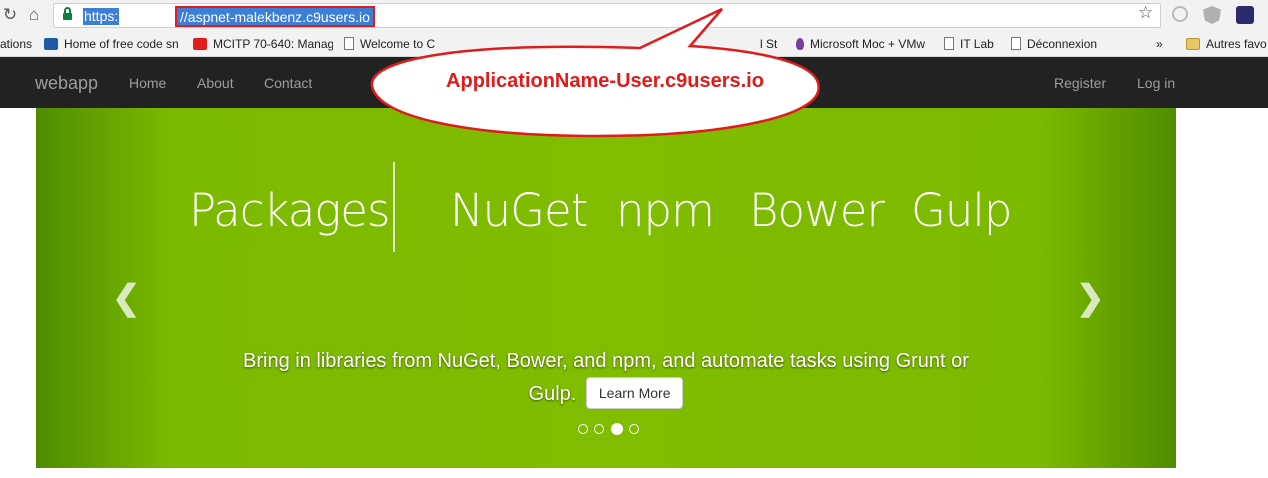 Image resolution: width=1268 pixels, height=478 pixels. Describe the element at coordinates (200, 44) in the screenshot. I see `youtube-icon` at that location.